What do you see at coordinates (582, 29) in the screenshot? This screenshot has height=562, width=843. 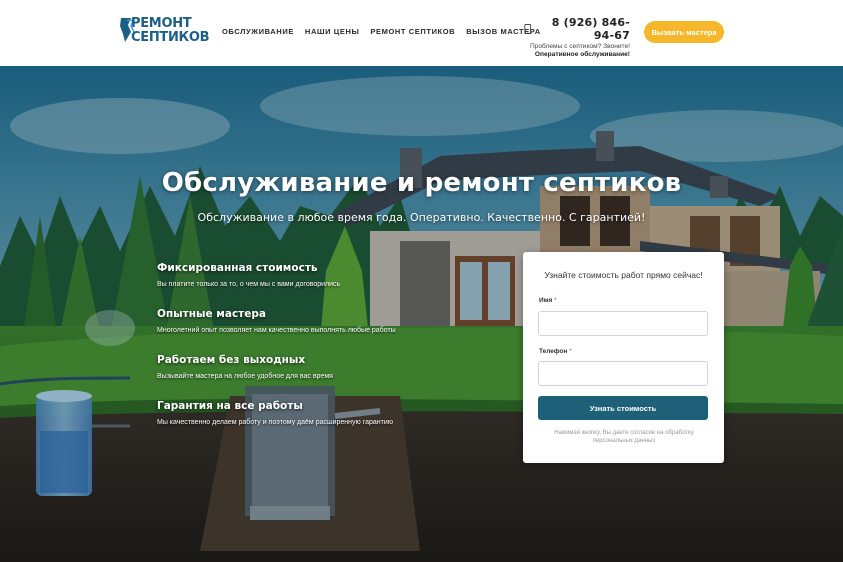 I see `phone-number: 8 (926) 846-94-67` at bounding box center [582, 29].